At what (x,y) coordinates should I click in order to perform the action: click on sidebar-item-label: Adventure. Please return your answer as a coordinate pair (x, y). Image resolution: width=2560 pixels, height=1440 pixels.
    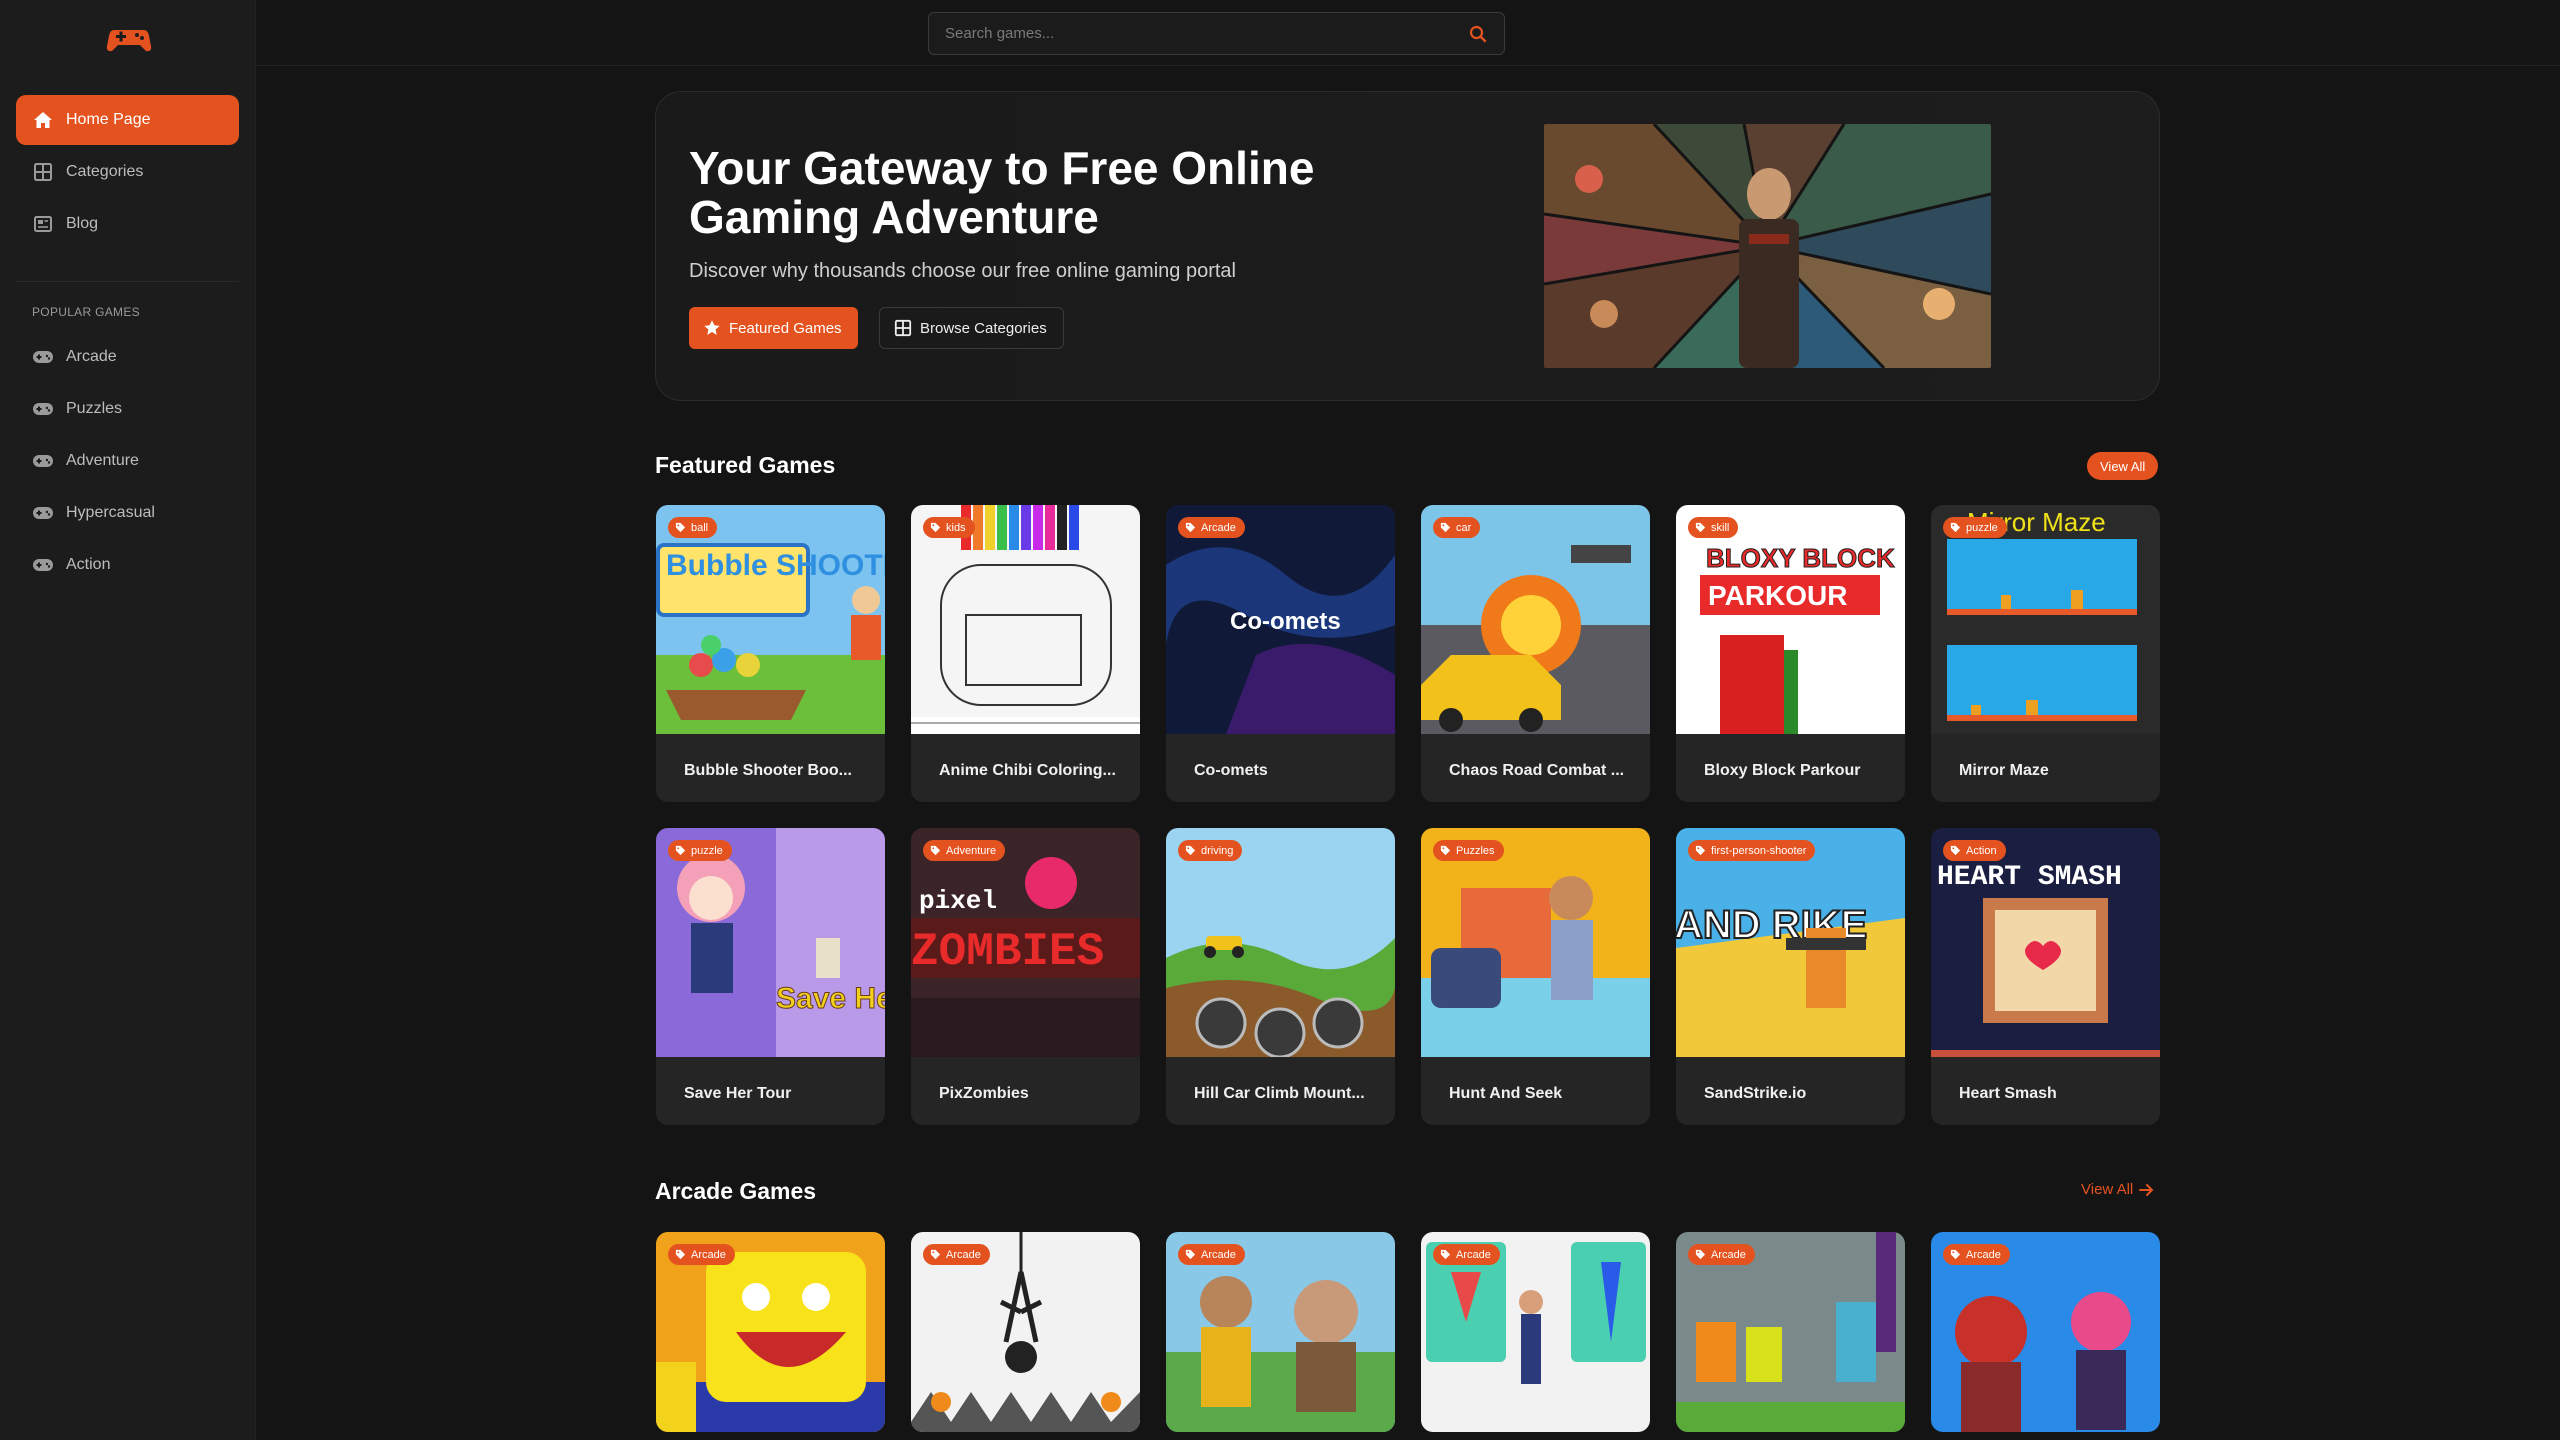
    Looking at the image, I should click on (102, 460).